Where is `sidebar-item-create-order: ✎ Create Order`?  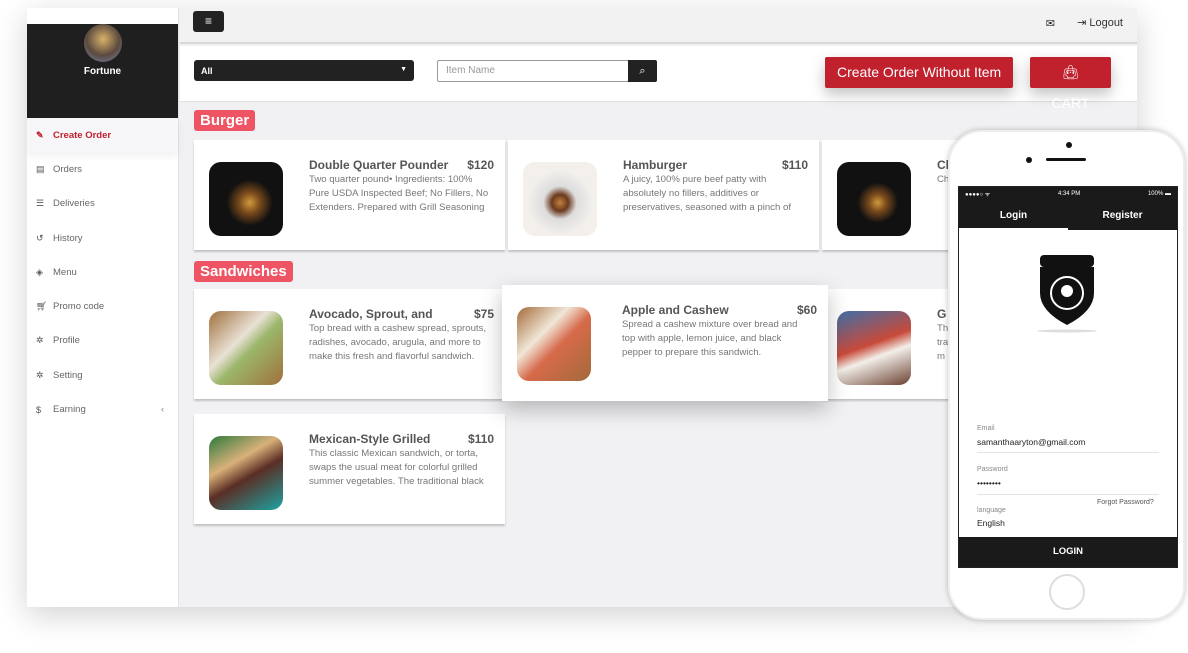 sidebar-item-create-order: ✎ Create Order is located at coordinates (102, 135).